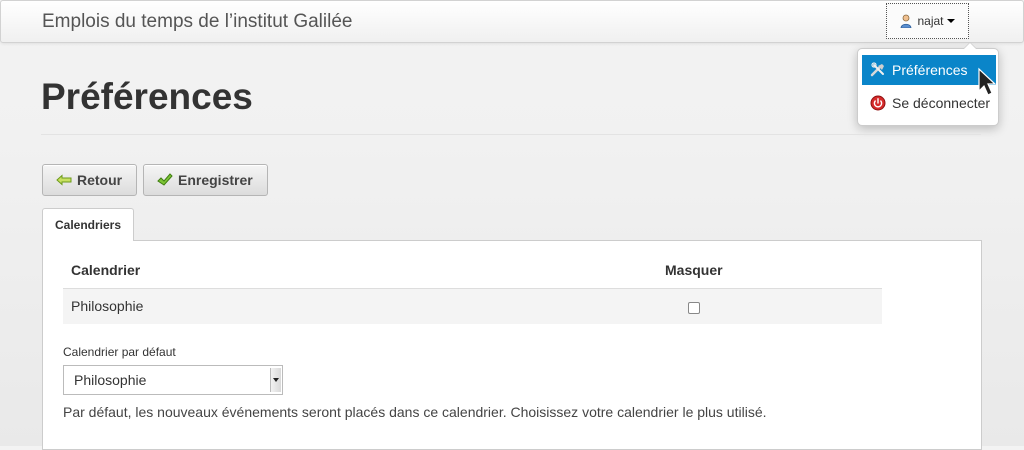 The height and width of the screenshot is (450, 1024). I want to click on column-header-calendar: Calendrier, so click(106, 270).